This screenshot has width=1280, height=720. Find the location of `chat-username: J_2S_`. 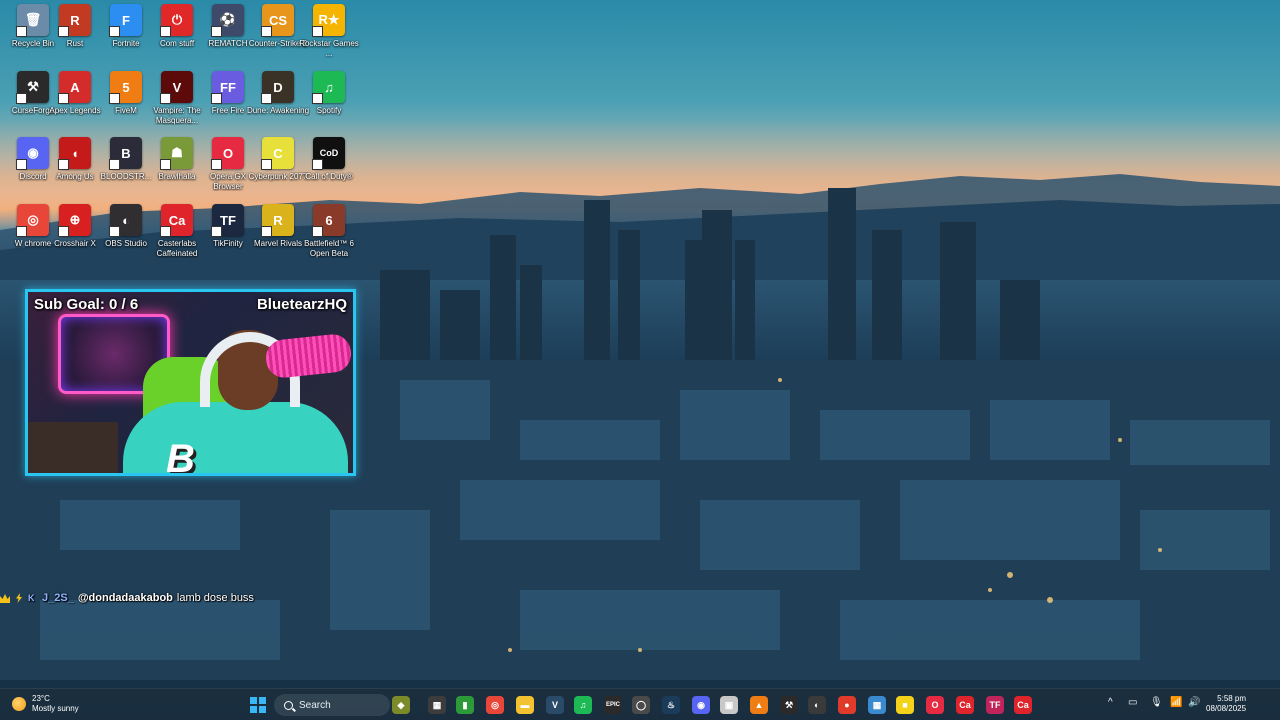

chat-username: J_2S_ is located at coordinates (58, 598).